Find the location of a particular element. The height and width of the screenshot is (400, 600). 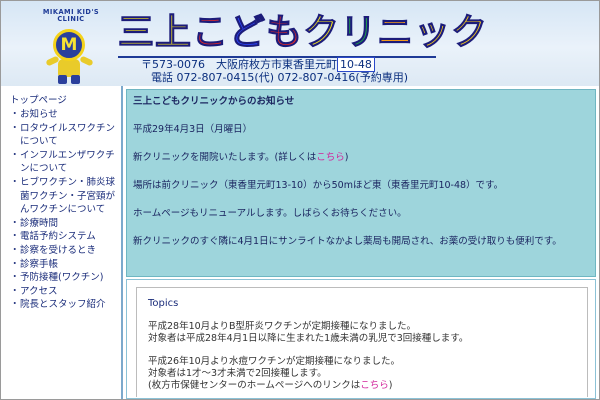

sidebar-item-label: お知らせ is located at coordinates (39, 114).